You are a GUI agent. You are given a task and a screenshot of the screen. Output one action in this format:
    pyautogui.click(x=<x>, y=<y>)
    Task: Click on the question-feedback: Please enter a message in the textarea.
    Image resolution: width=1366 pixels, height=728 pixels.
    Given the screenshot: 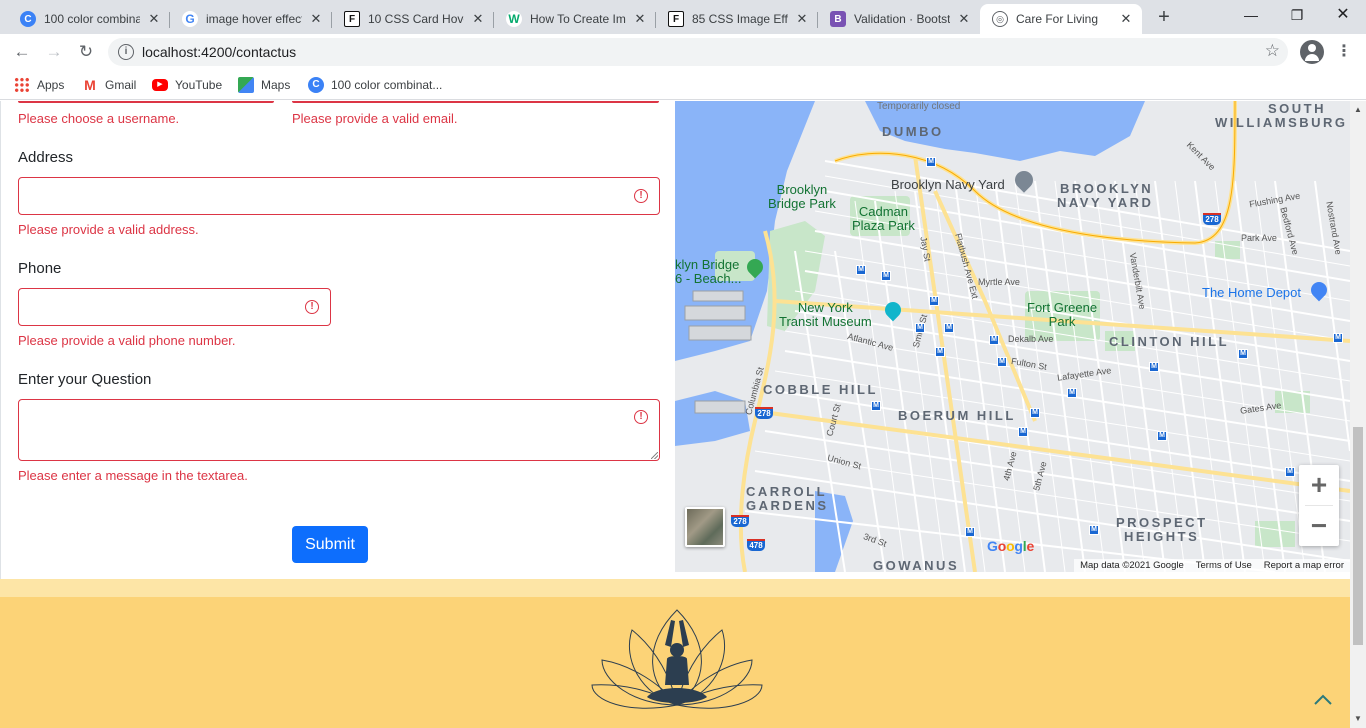 What is the action you would take?
    pyautogui.click(x=133, y=475)
    